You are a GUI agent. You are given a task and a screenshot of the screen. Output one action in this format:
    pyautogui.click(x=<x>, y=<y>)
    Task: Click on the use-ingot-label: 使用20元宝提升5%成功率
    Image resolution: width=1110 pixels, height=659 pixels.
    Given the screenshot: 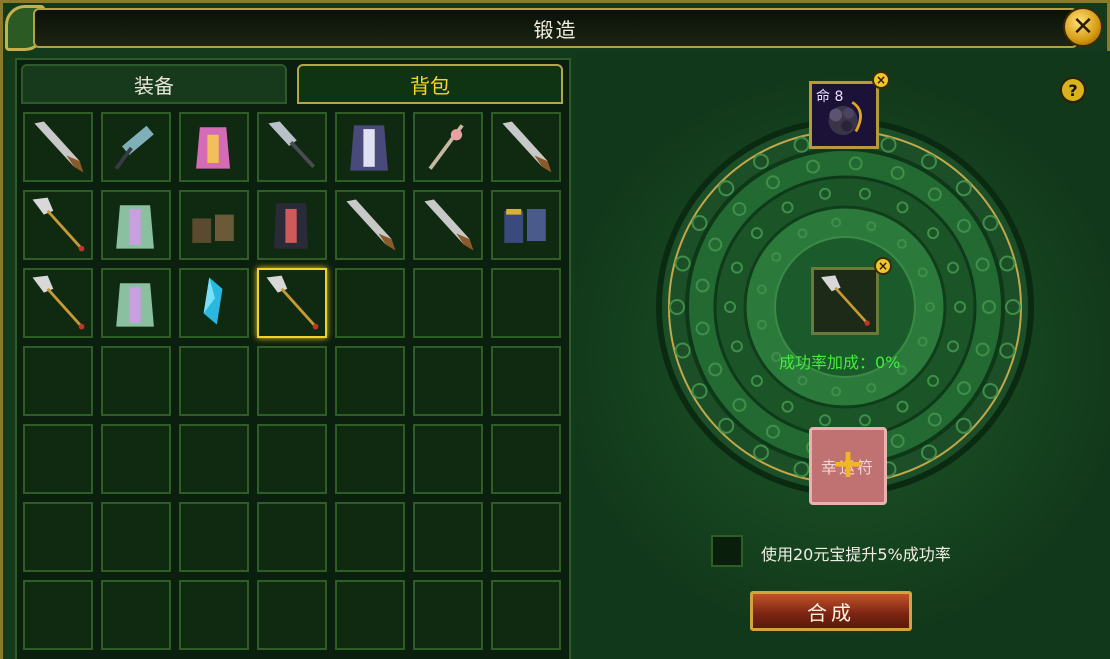 What is the action you would take?
    pyautogui.click(x=856, y=554)
    